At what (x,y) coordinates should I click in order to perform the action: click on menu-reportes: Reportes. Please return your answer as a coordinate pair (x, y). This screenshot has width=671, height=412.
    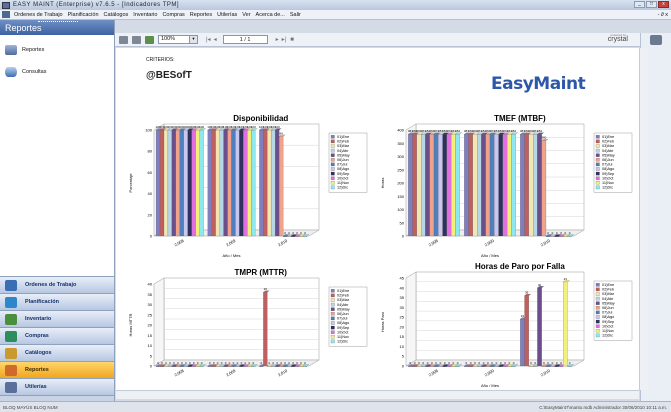
    Looking at the image, I should click on (201, 15).